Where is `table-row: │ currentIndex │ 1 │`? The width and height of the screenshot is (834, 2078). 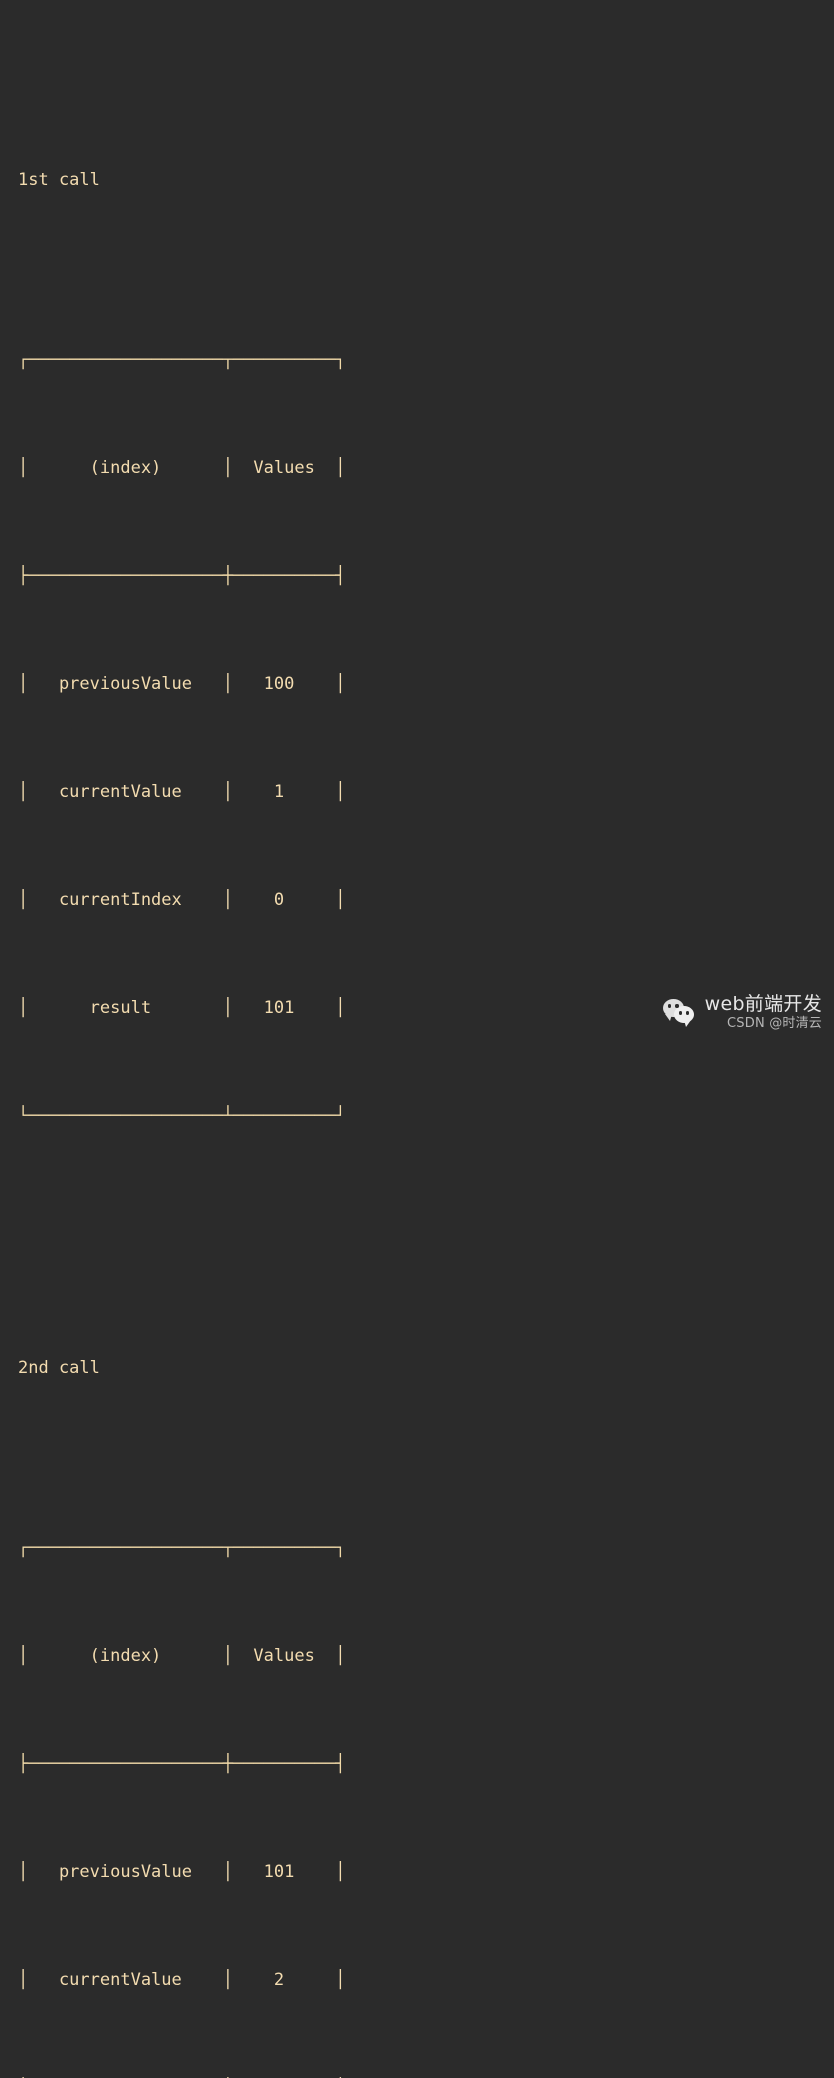
table-row: │ currentIndex │ 1 │ is located at coordinates (426, 2074).